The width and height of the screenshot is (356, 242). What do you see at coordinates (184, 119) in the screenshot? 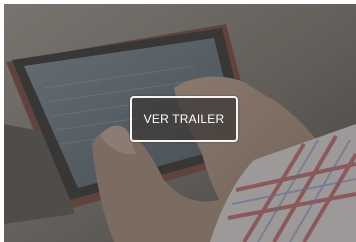
I see `watch-trailer-button: VER TRAILER` at bounding box center [184, 119].